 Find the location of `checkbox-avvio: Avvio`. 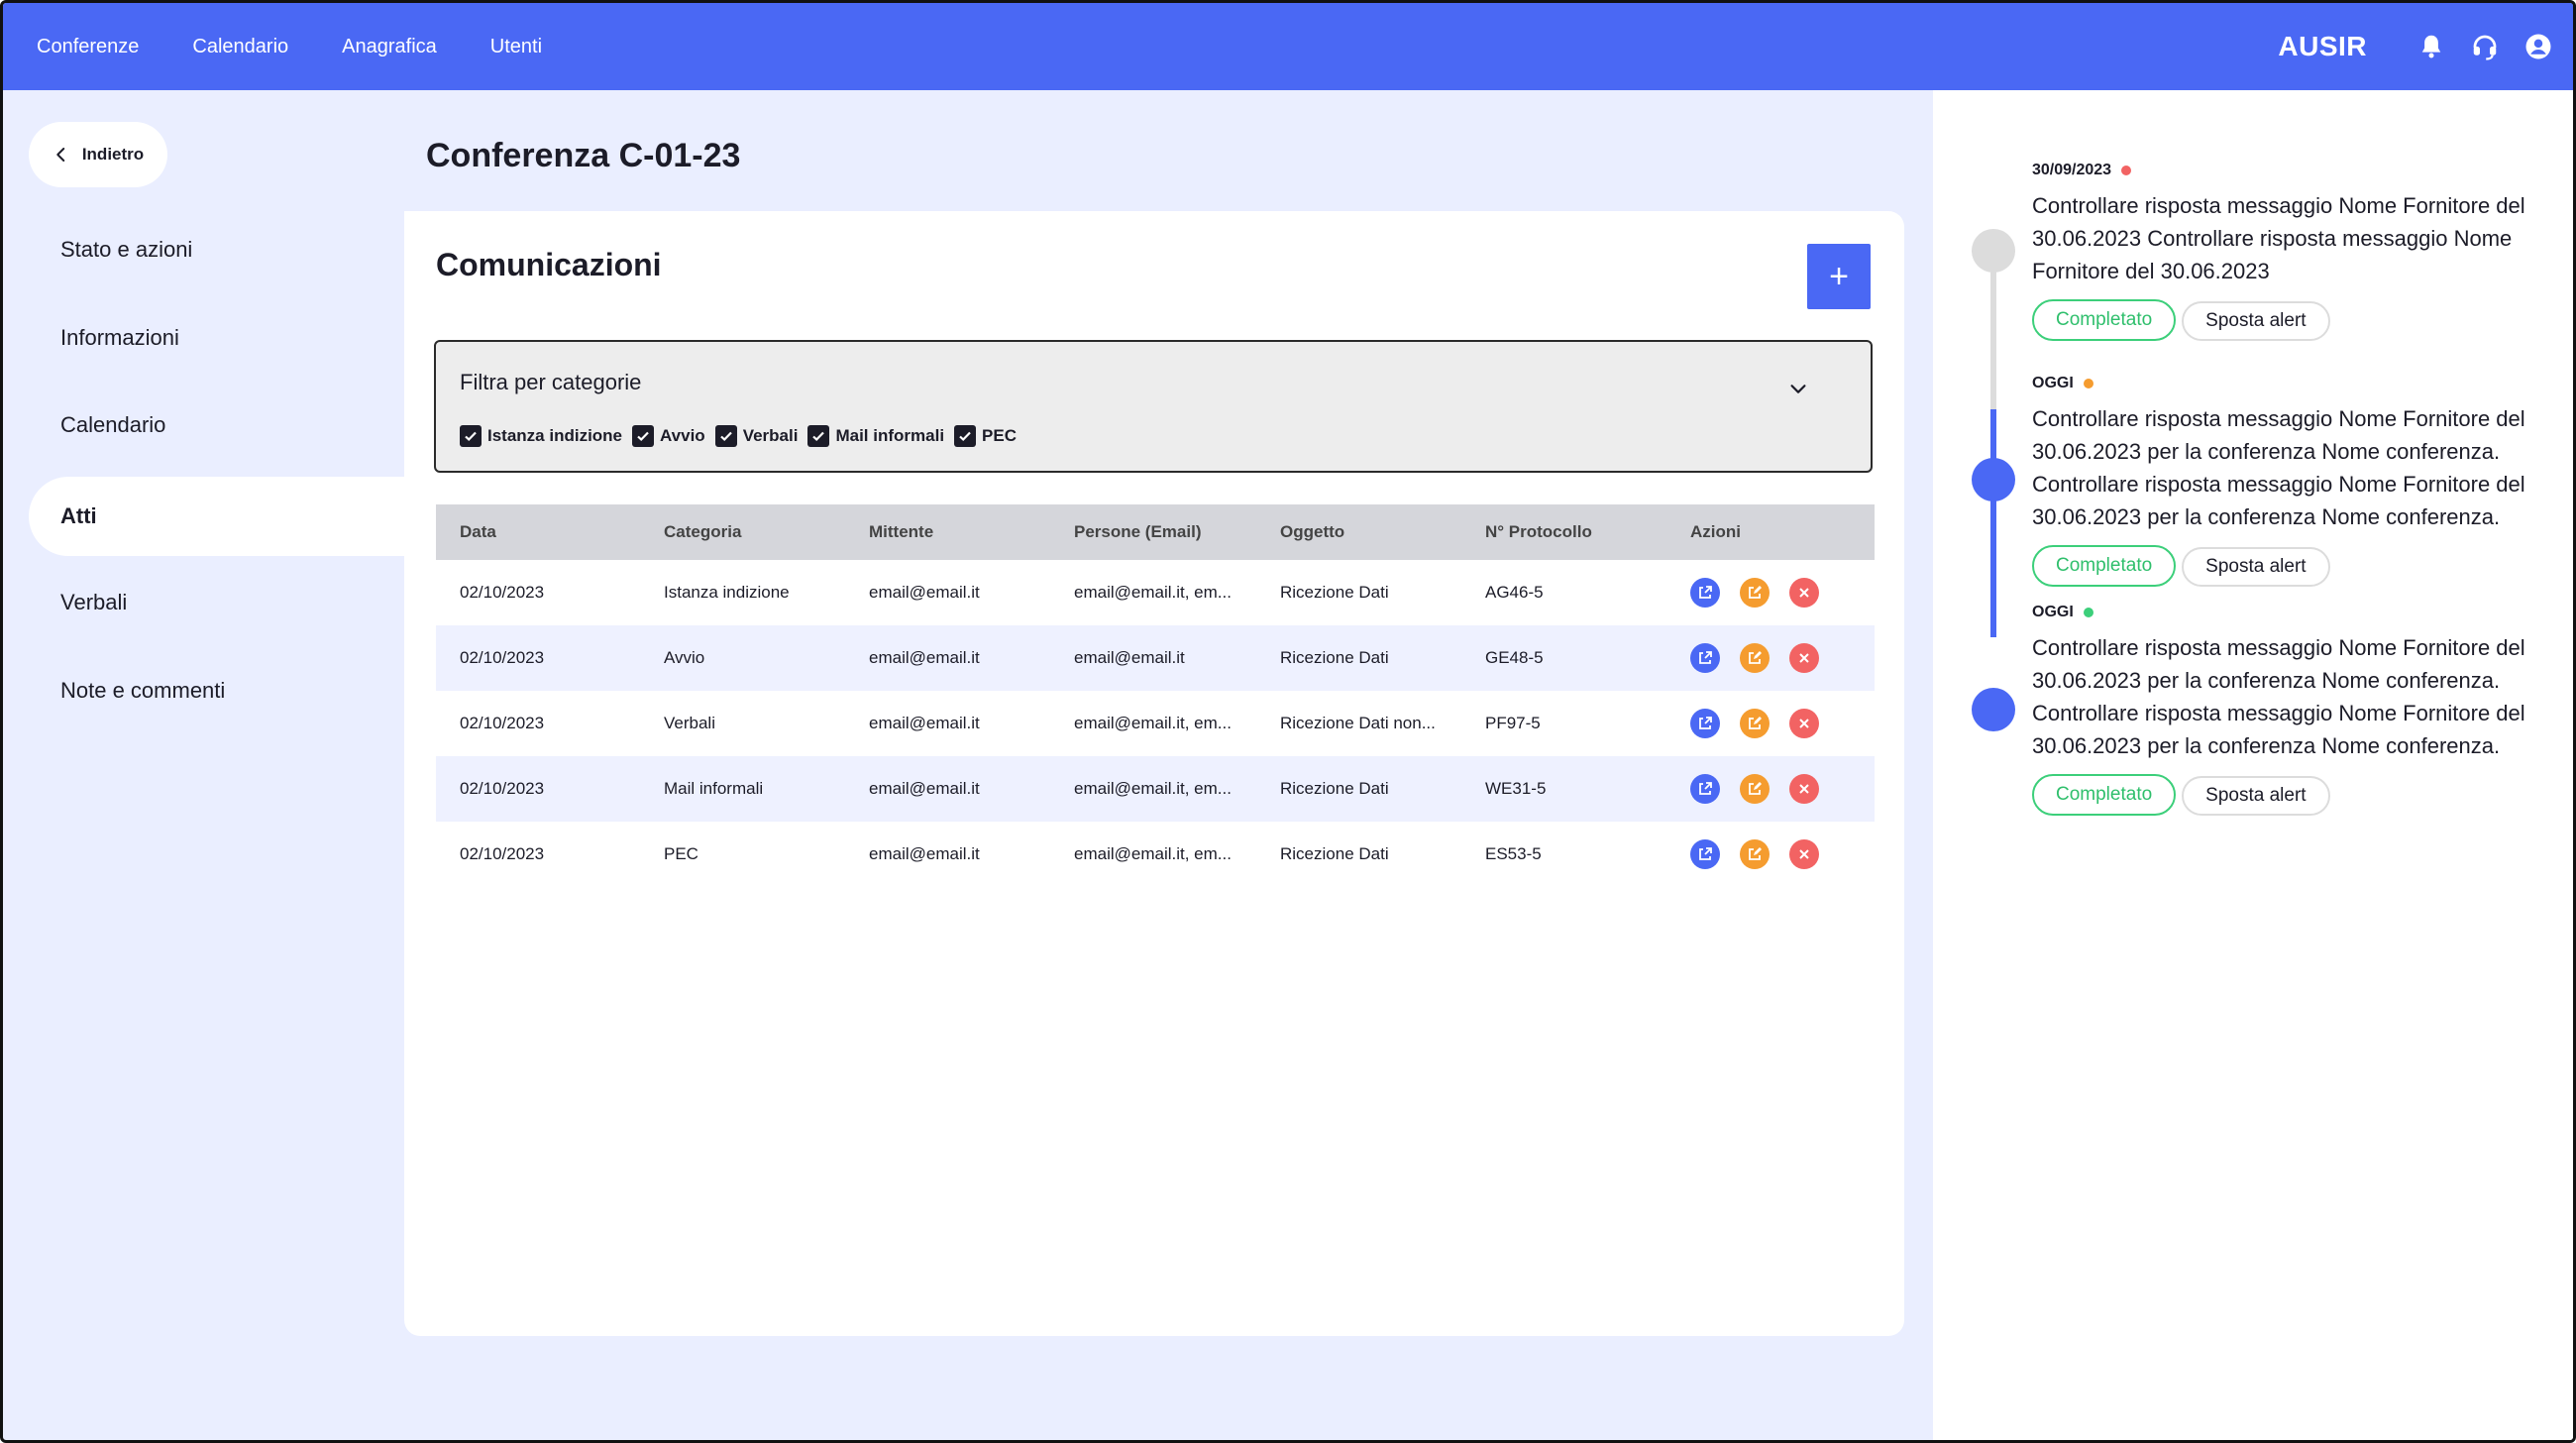

checkbox-avvio: Avvio is located at coordinates (668, 436).